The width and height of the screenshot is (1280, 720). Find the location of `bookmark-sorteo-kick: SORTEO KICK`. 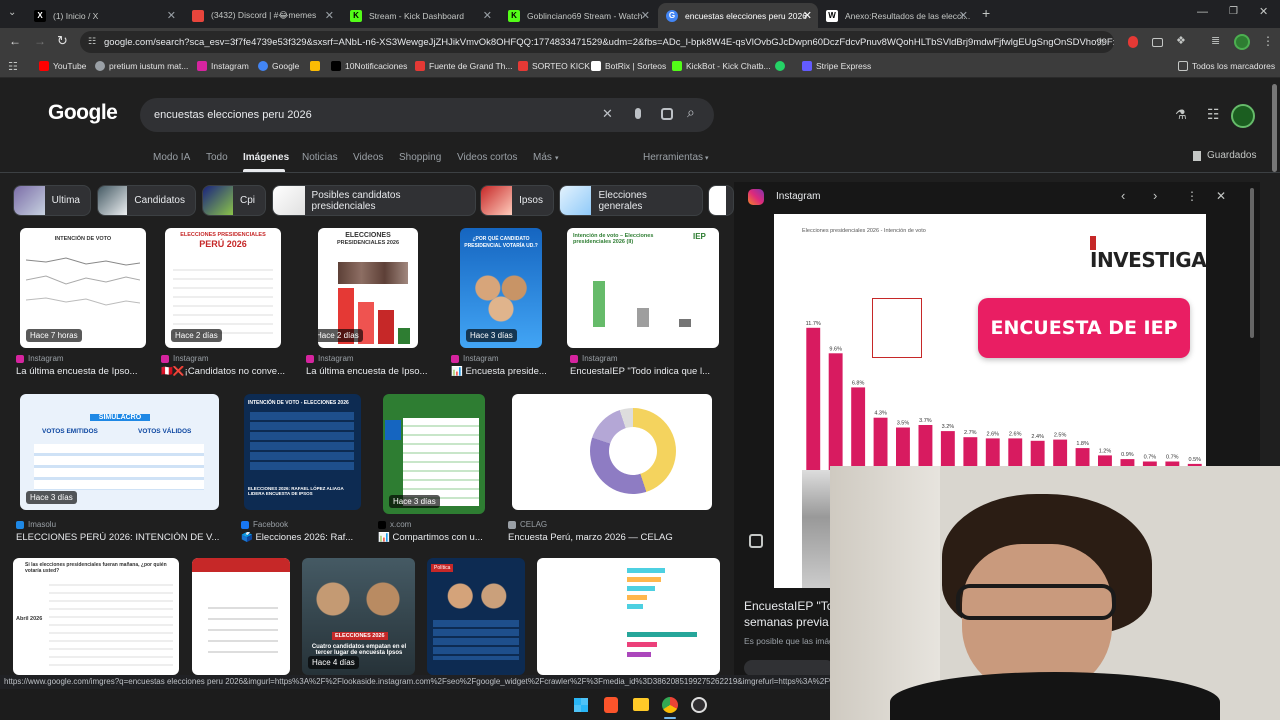

bookmark-sorteo-kick: SORTEO KICK is located at coordinates (554, 66).